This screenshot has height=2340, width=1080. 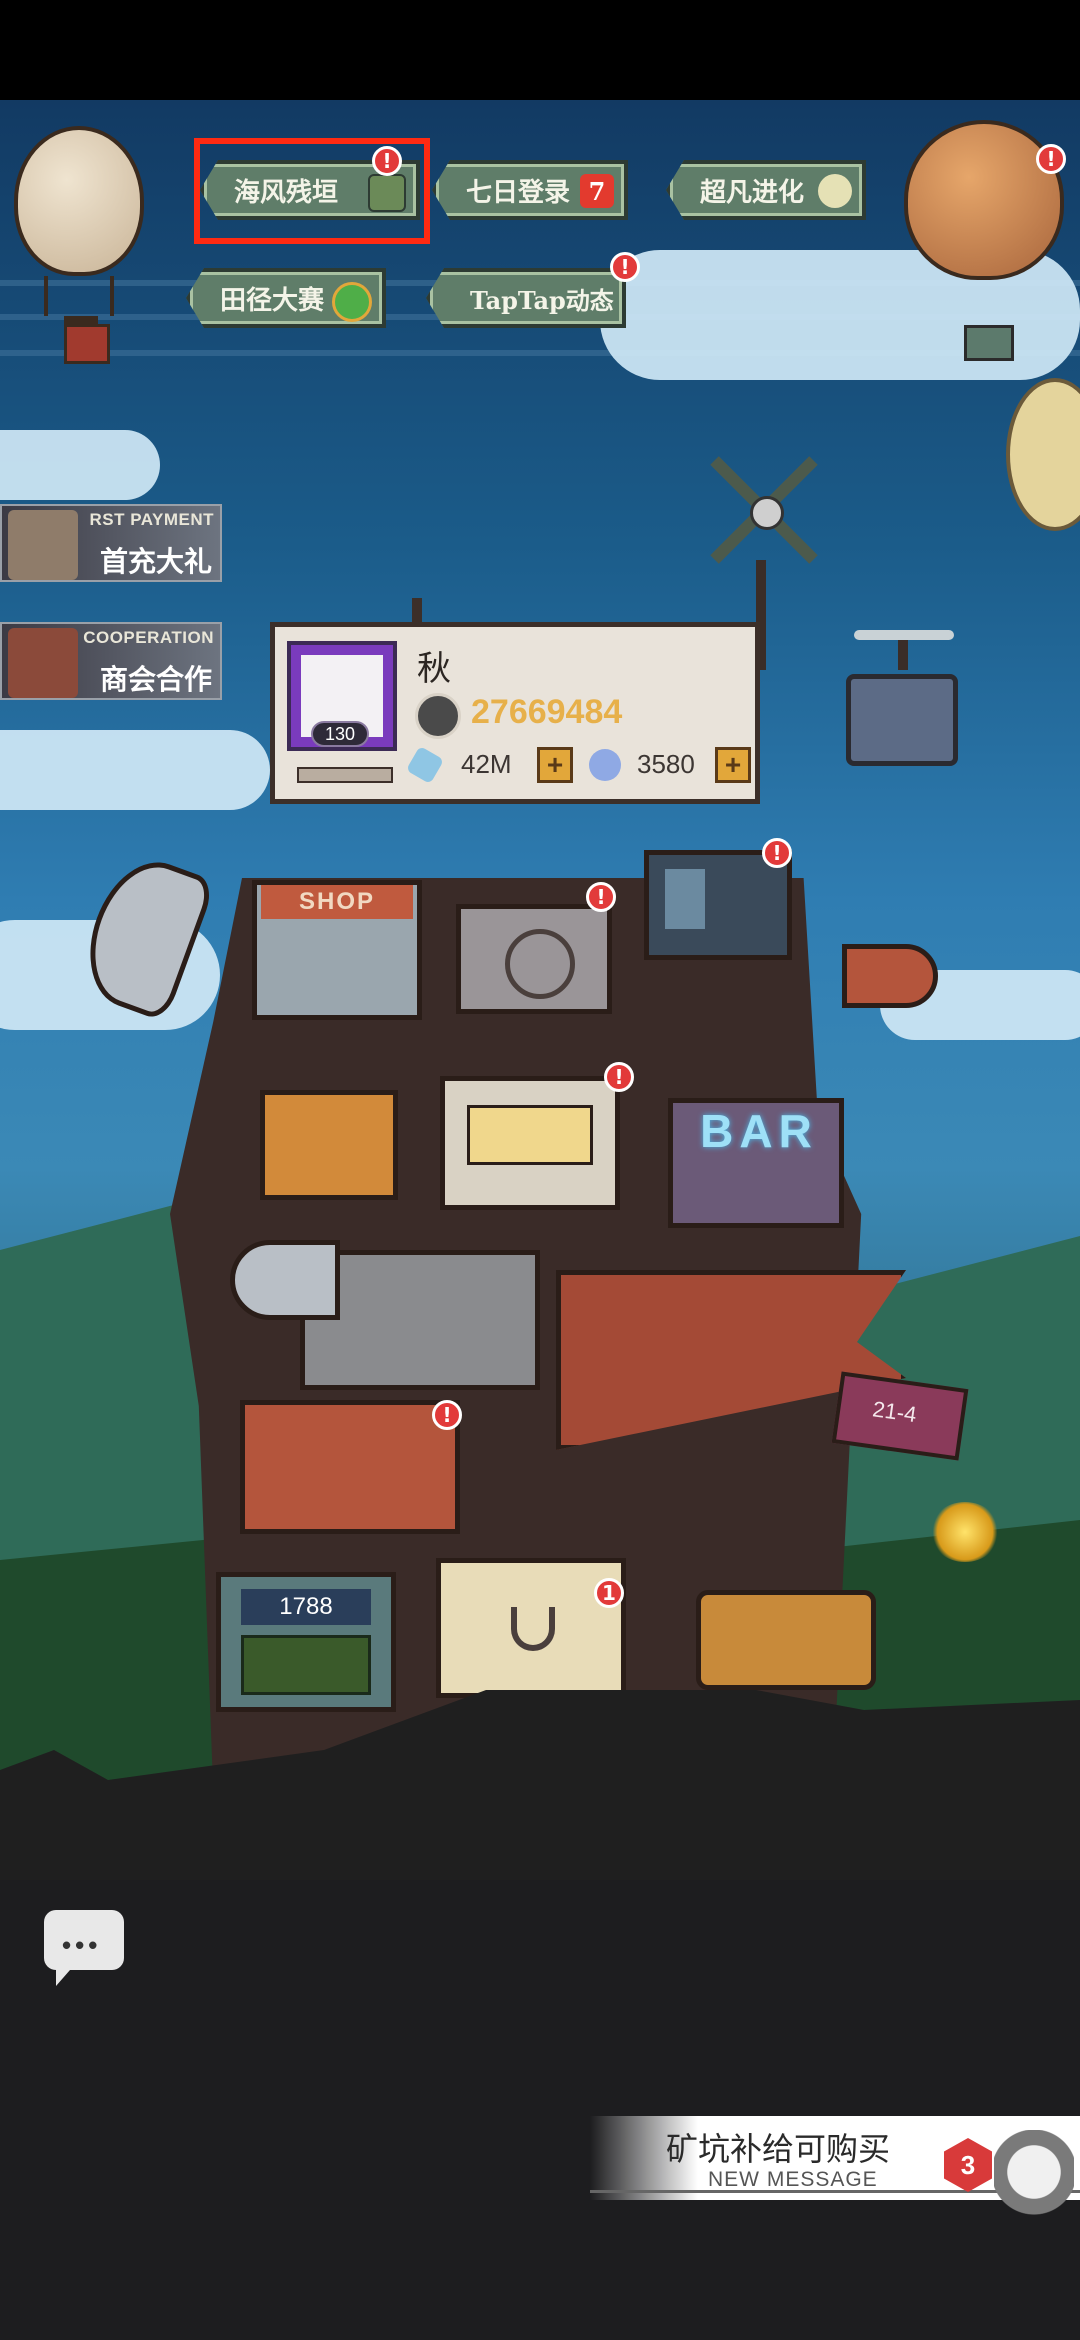 What do you see at coordinates (306, 1665) in the screenshot?
I see `battery-level` at bounding box center [306, 1665].